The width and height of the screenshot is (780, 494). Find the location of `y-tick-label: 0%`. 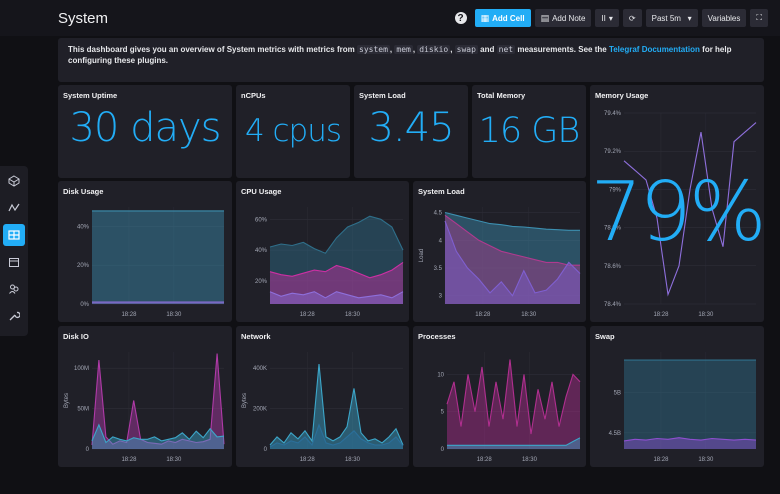

y-tick-label: 0% is located at coordinates (84, 305).